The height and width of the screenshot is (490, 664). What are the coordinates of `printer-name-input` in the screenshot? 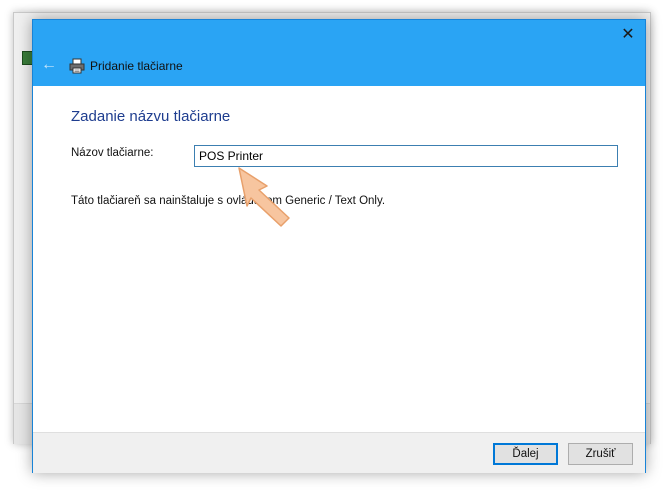 It's located at (406, 156).